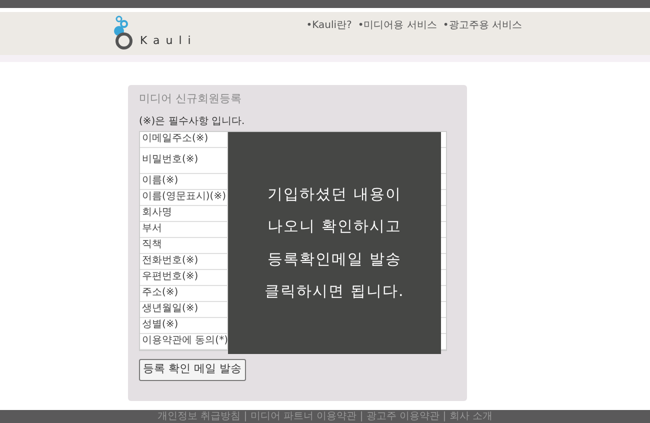 Image resolution: width=650 pixels, height=423 pixels. Describe the element at coordinates (334, 291) in the screenshot. I see `instruction-text: 클릭하시면 됩니다.` at that location.